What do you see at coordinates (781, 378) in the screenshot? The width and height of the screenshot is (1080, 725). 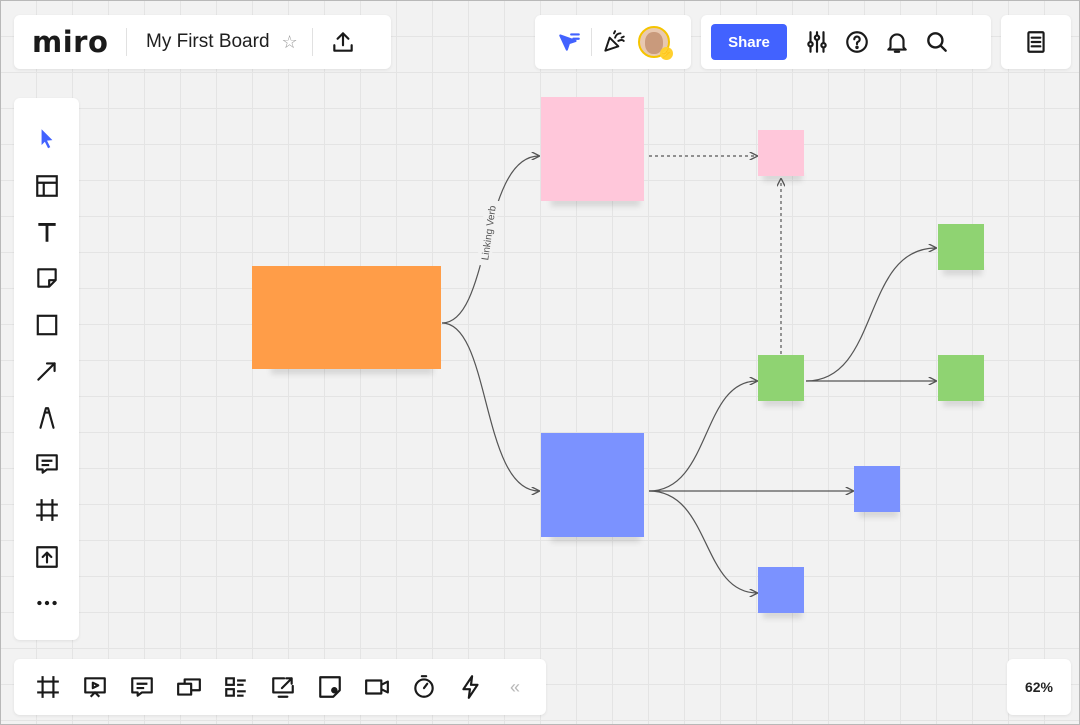 I see `sticky-note-green-center` at bounding box center [781, 378].